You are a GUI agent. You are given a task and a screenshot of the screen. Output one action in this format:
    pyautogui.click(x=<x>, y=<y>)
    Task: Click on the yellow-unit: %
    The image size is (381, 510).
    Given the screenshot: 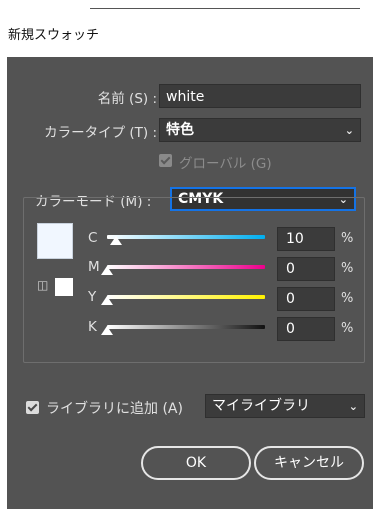 What is the action you would take?
    pyautogui.click(x=347, y=298)
    